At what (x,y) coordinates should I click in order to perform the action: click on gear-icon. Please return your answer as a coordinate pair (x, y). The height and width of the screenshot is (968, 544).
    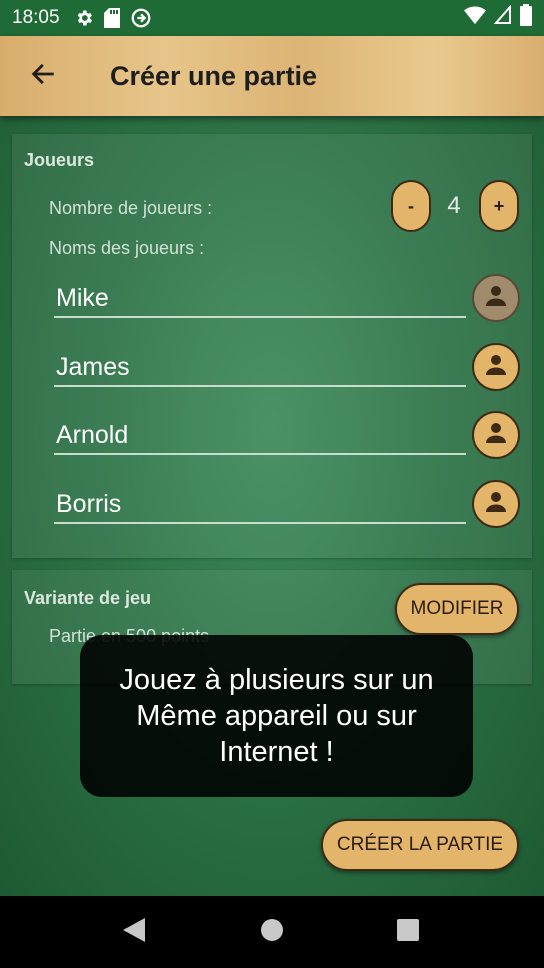
    Looking at the image, I should click on (84, 18).